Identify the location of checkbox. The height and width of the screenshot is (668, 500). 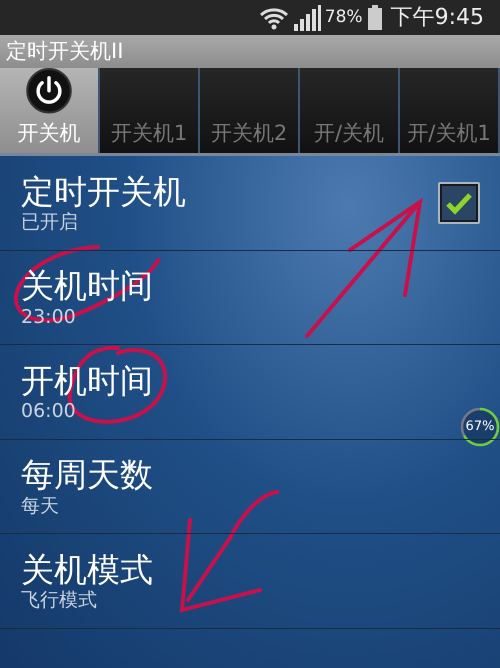
(459, 203).